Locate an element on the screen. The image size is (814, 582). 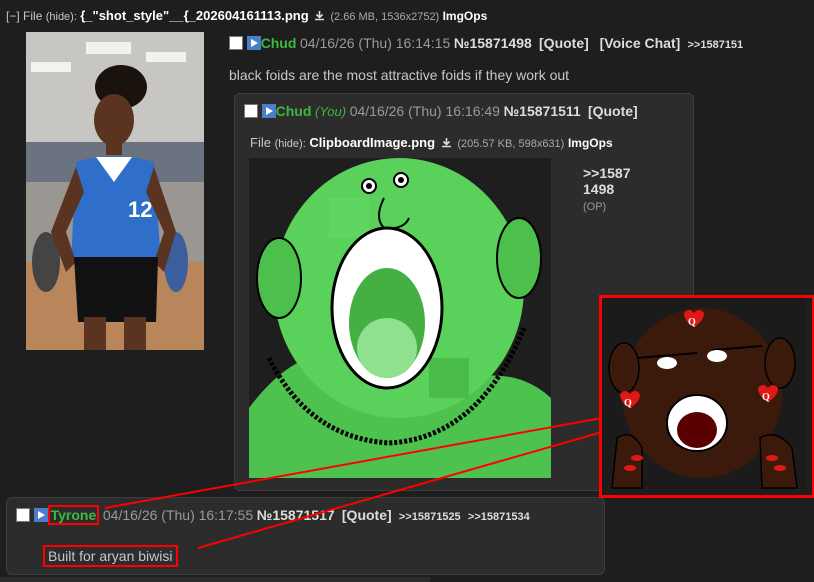
annotation-lines is located at coordinates (353, 483).